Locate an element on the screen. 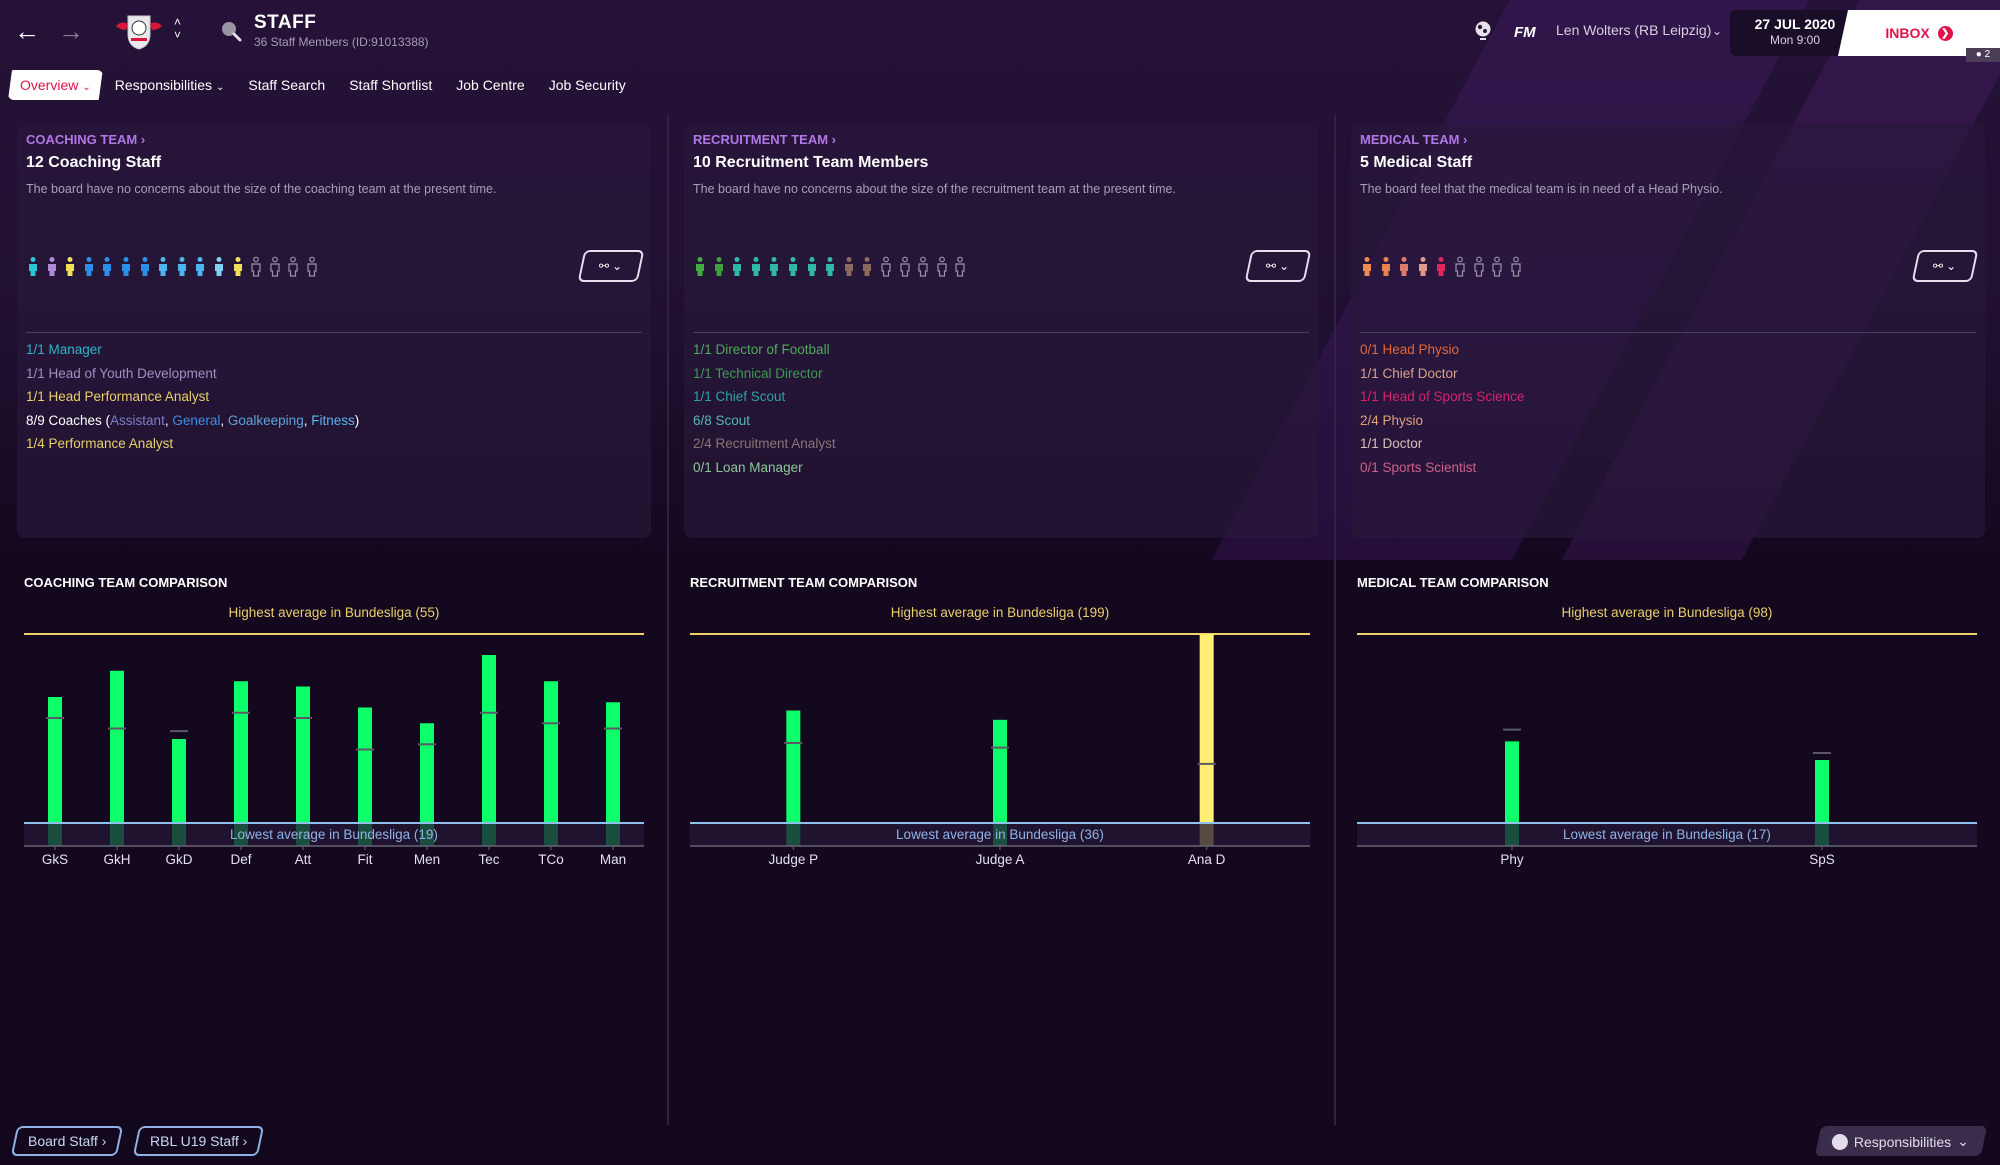 Image resolution: width=2000 pixels, height=1165 pixels. medical-staff-figures is located at coordinates (1441, 267).